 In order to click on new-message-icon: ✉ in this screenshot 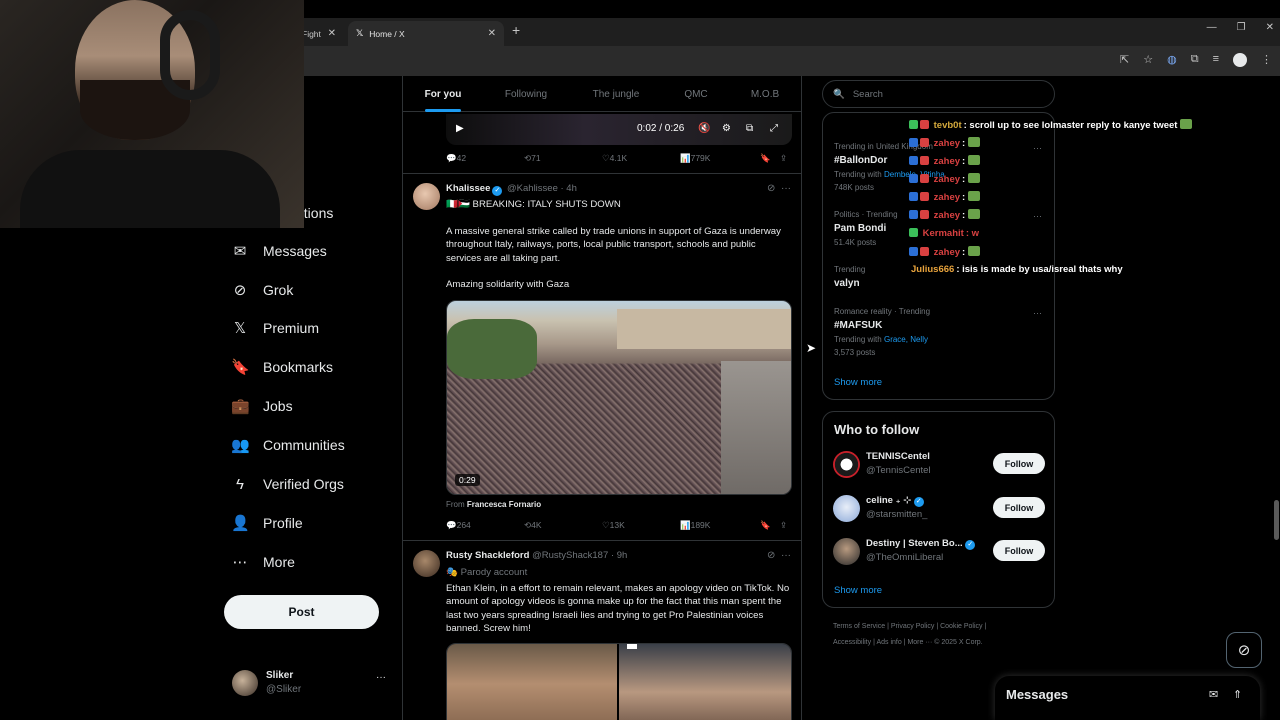, I will do `click(1213, 694)`.